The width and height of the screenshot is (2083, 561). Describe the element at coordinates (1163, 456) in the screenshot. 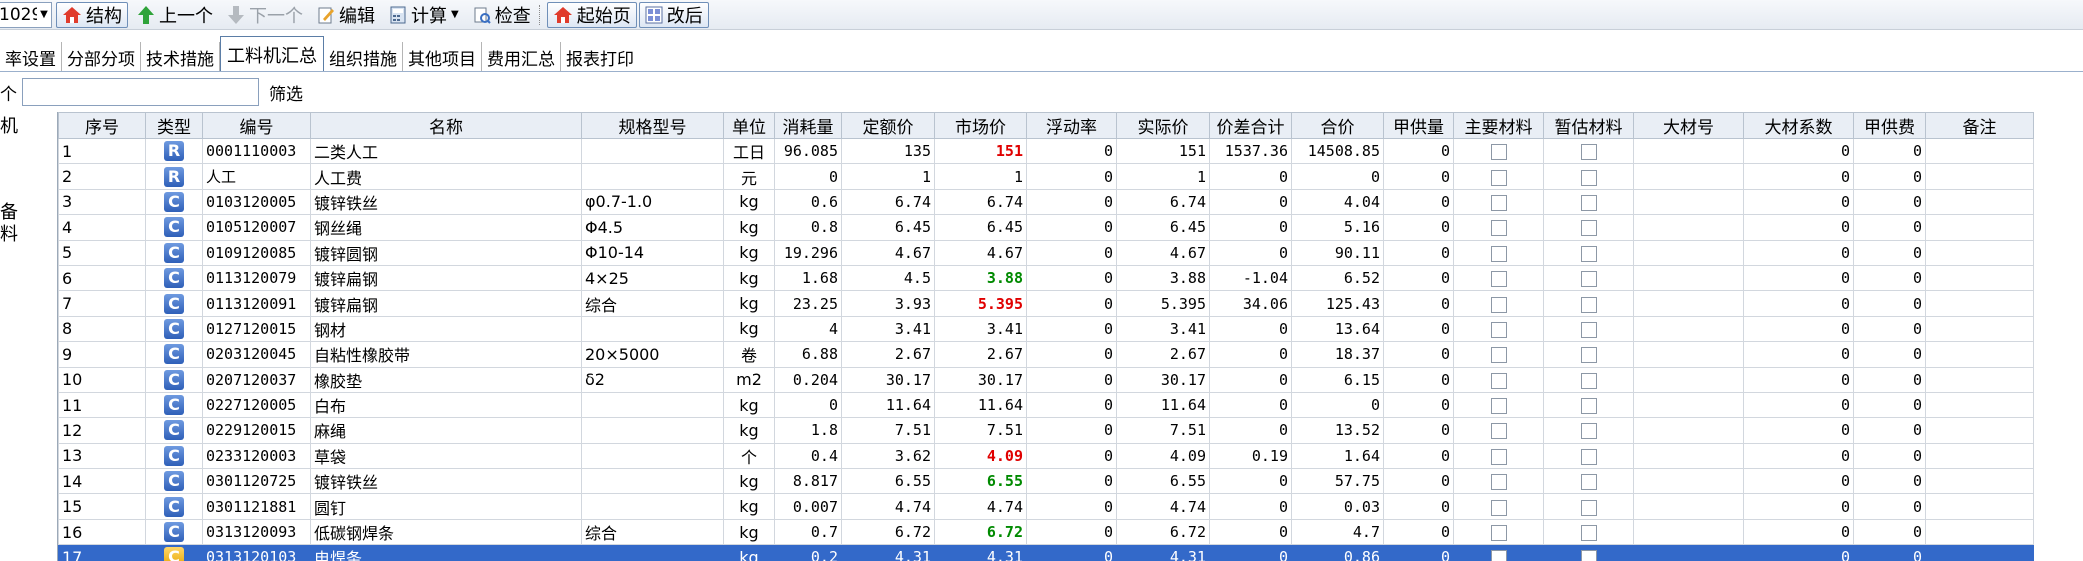

I see `cell-actual: 4.09` at that location.